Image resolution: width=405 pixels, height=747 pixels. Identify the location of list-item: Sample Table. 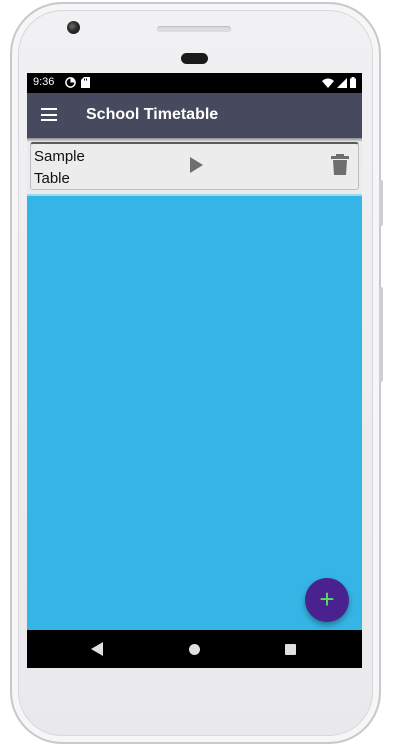
(194, 166).